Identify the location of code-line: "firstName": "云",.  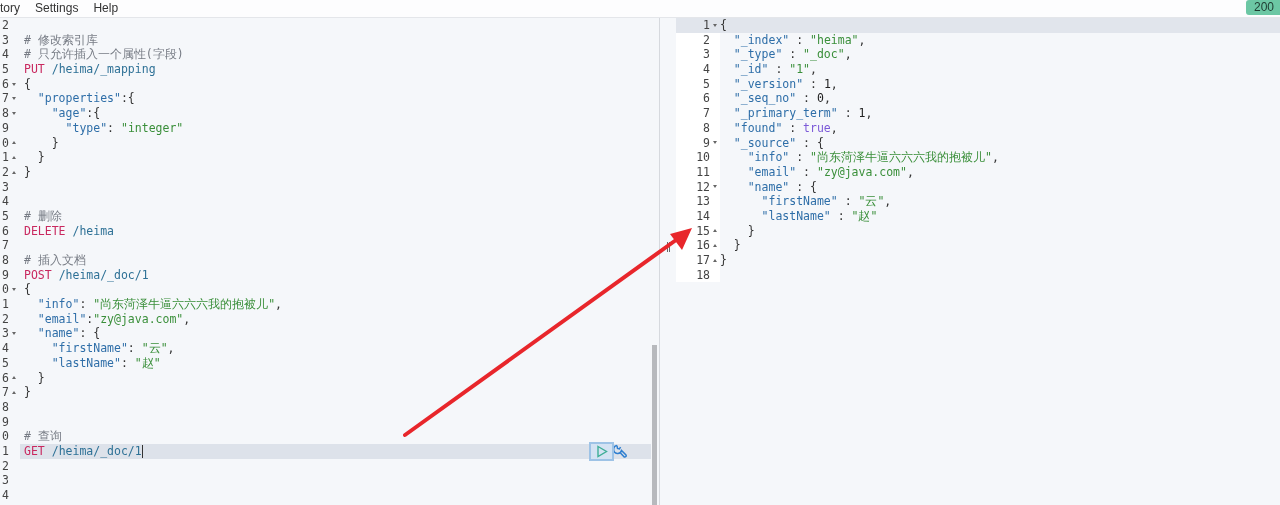
(112, 348).